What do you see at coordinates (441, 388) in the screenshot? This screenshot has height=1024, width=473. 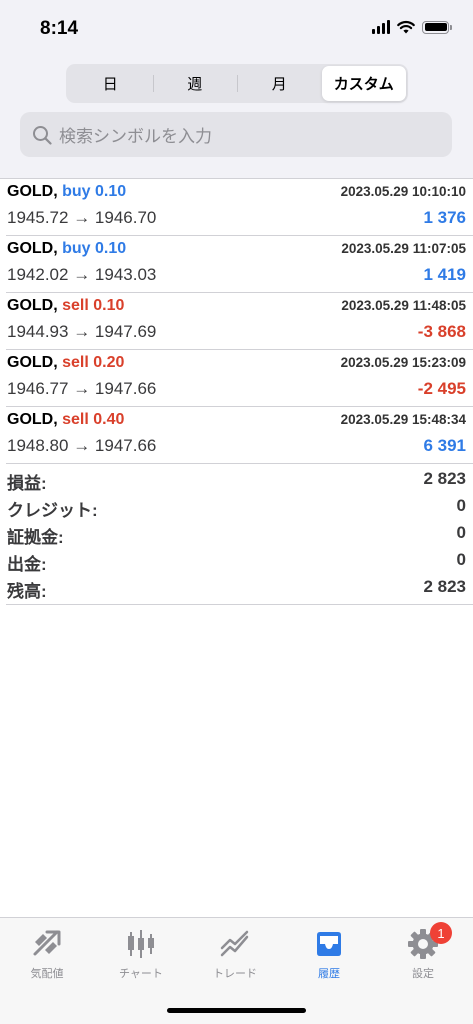 I see `trade-profit: -2 495` at bounding box center [441, 388].